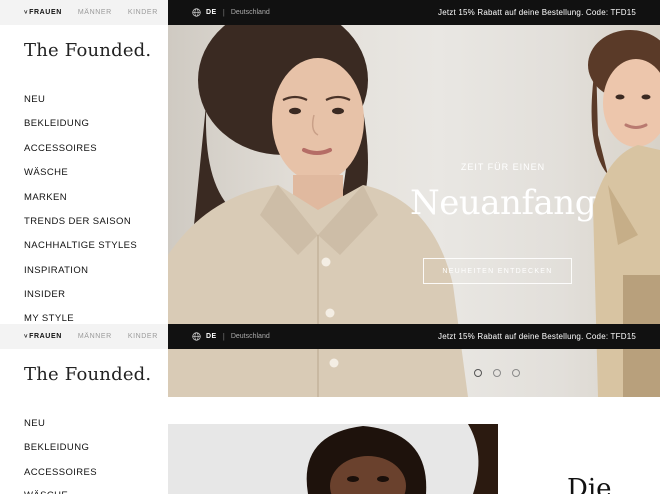  I want to click on hero-title: Neuanfang, so click(503, 203).